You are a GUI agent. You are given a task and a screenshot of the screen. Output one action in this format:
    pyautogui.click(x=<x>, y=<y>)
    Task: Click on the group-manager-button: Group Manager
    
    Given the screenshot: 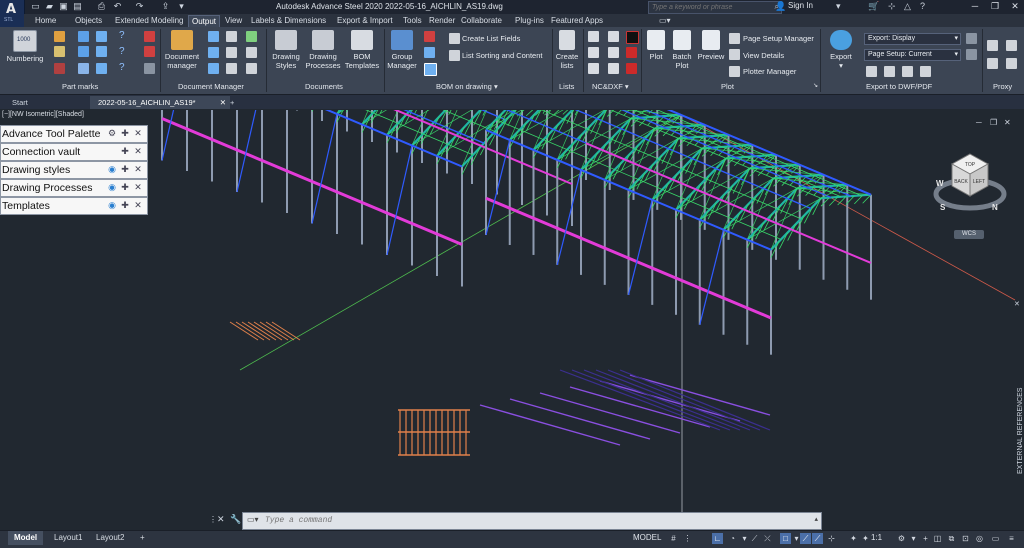 What is the action you would take?
    pyautogui.click(x=402, y=50)
    